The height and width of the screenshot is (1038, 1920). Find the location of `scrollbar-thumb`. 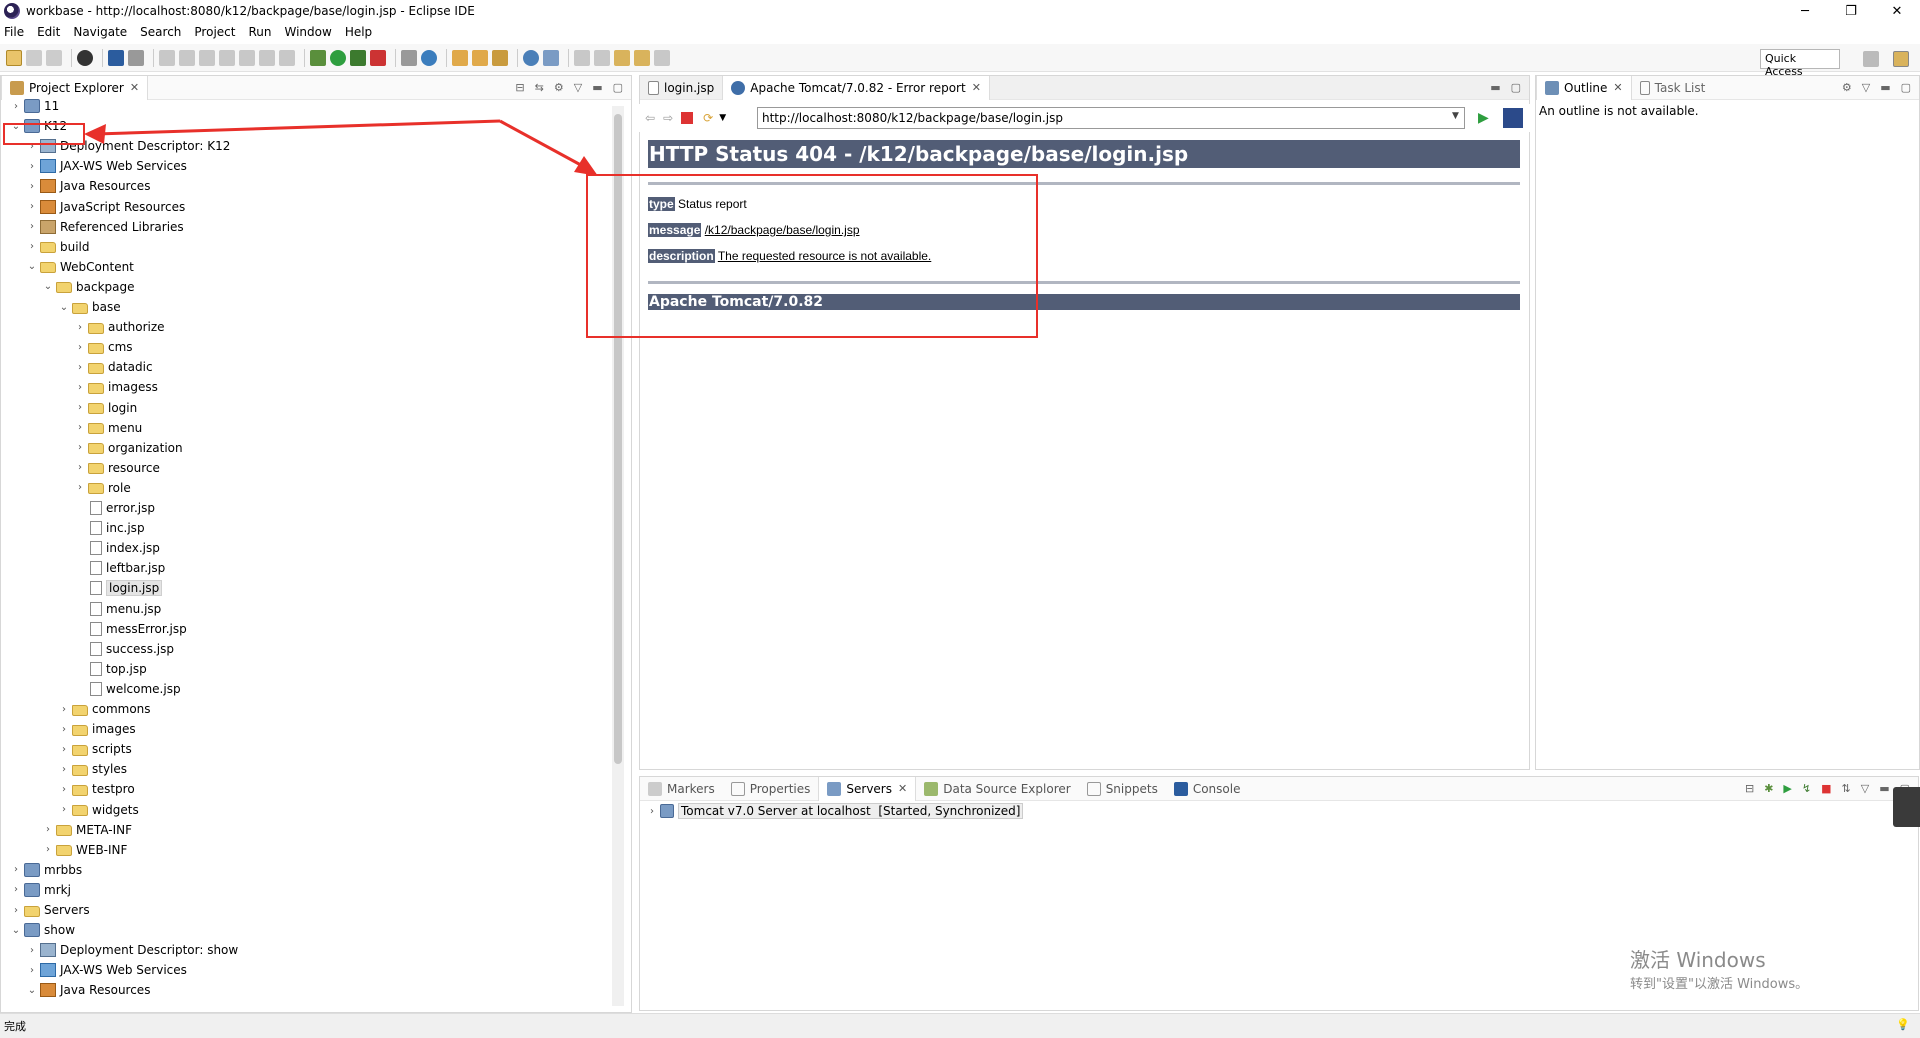

scrollbar-thumb is located at coordinates (618, 439).